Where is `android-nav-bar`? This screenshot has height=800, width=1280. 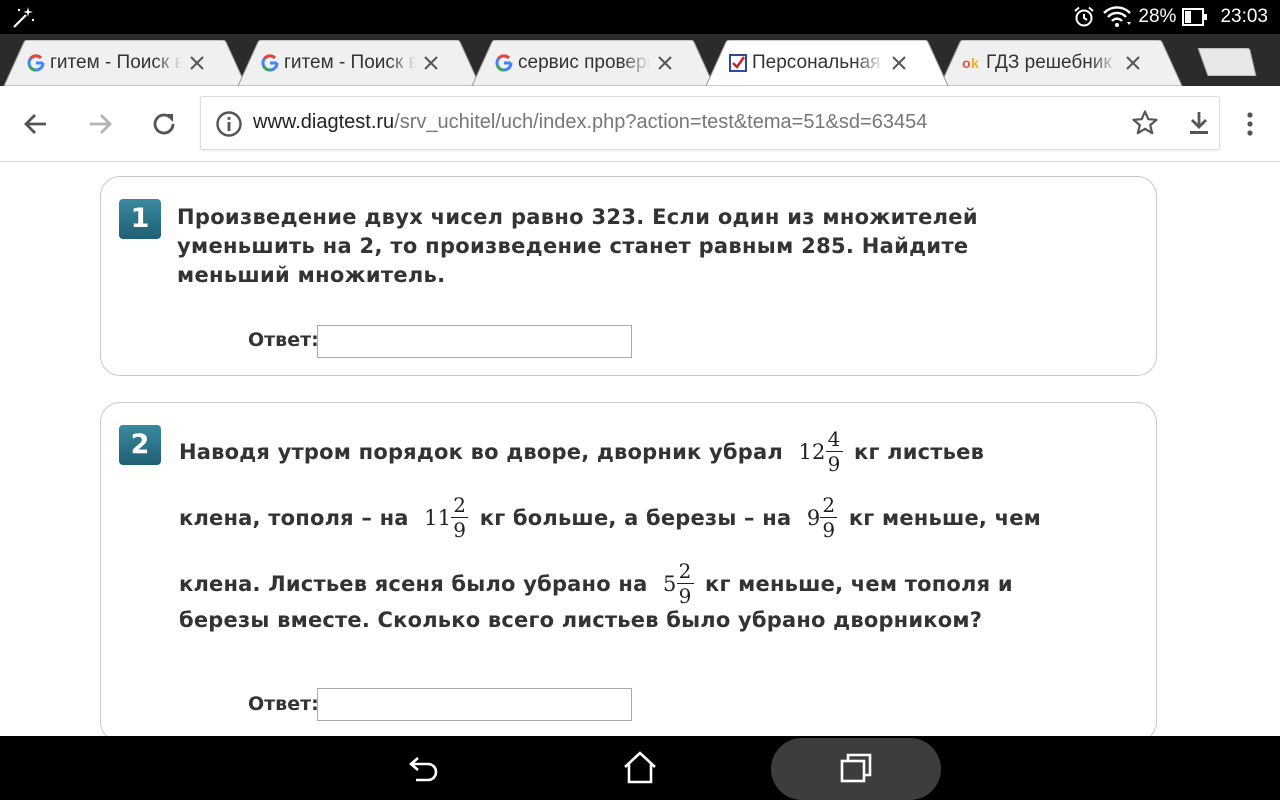 android-nav-bar is located at coordinates (640, 768).